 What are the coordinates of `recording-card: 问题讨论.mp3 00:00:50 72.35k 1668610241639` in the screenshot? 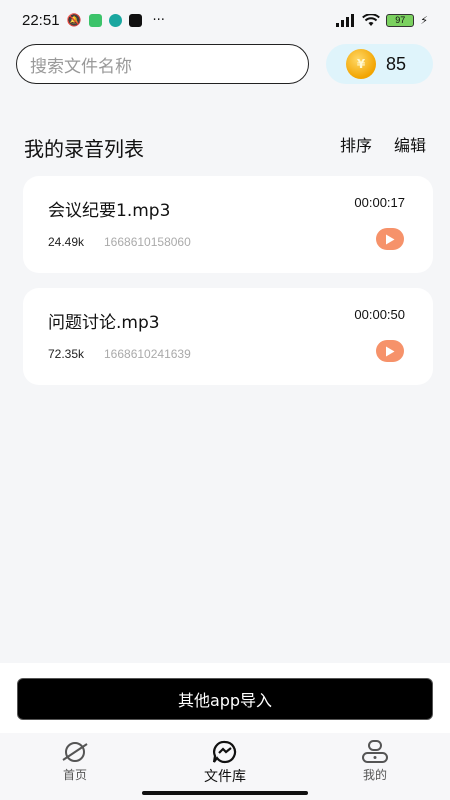 It's located at (228, 336).